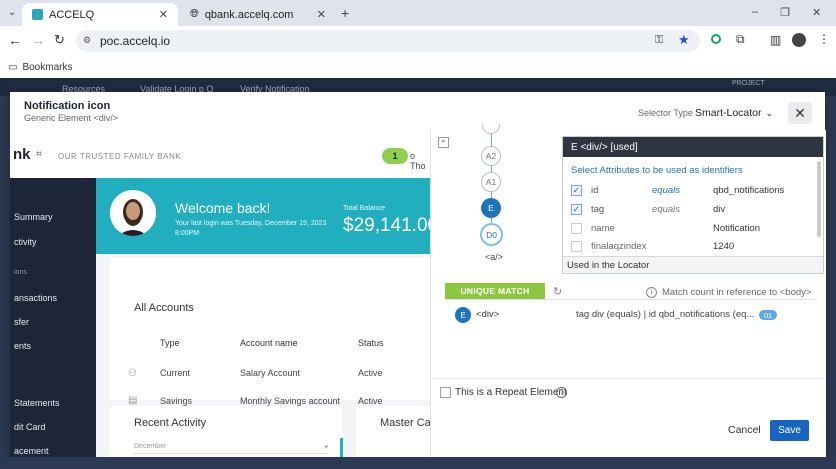 This screenshot has height=469, width=836. Describe the element at coordinates (135, 41) in the screenshot. I see `url-text: poc.accelq.io` at that location.